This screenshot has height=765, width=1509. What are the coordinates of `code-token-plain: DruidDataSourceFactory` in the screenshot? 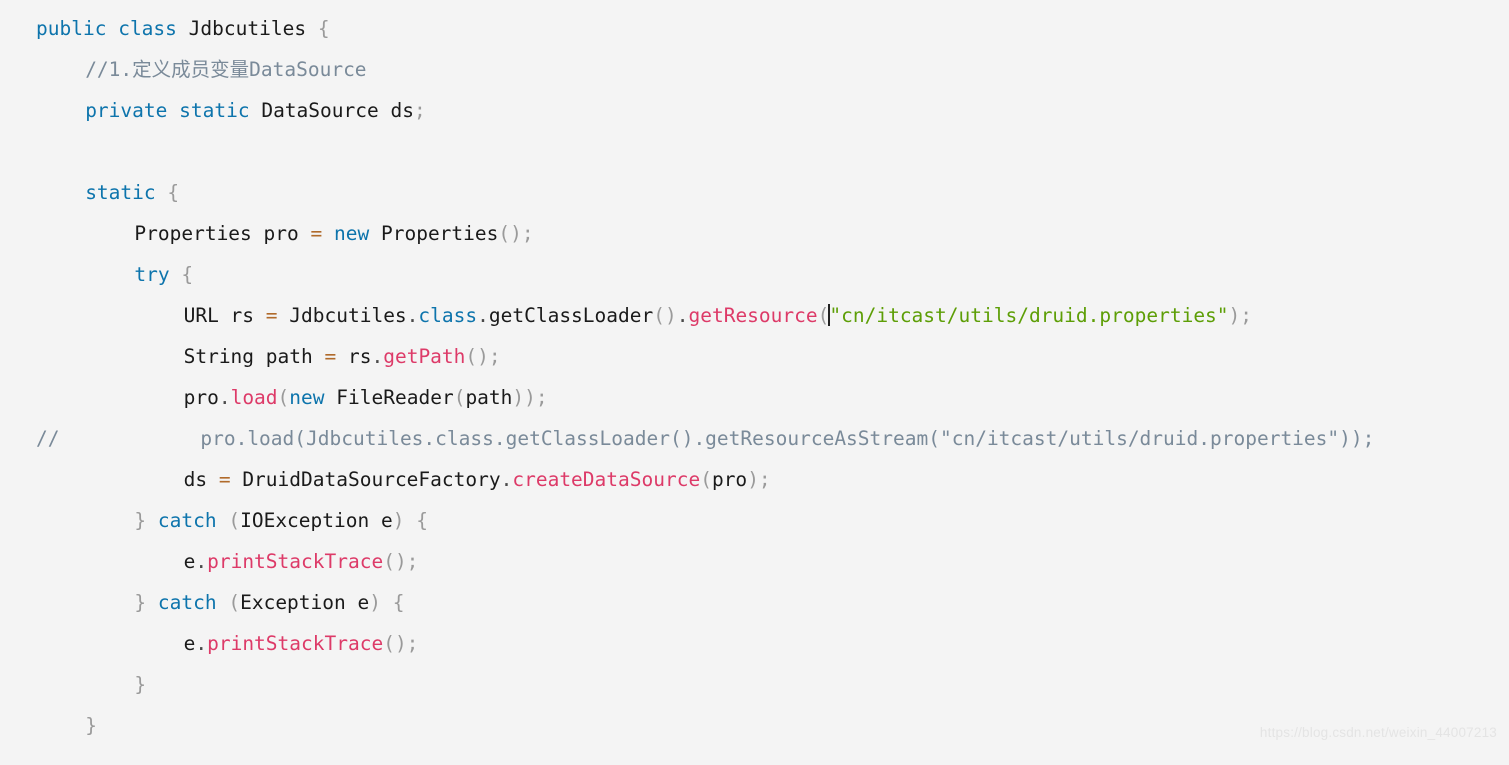 It's located at (365, 479).